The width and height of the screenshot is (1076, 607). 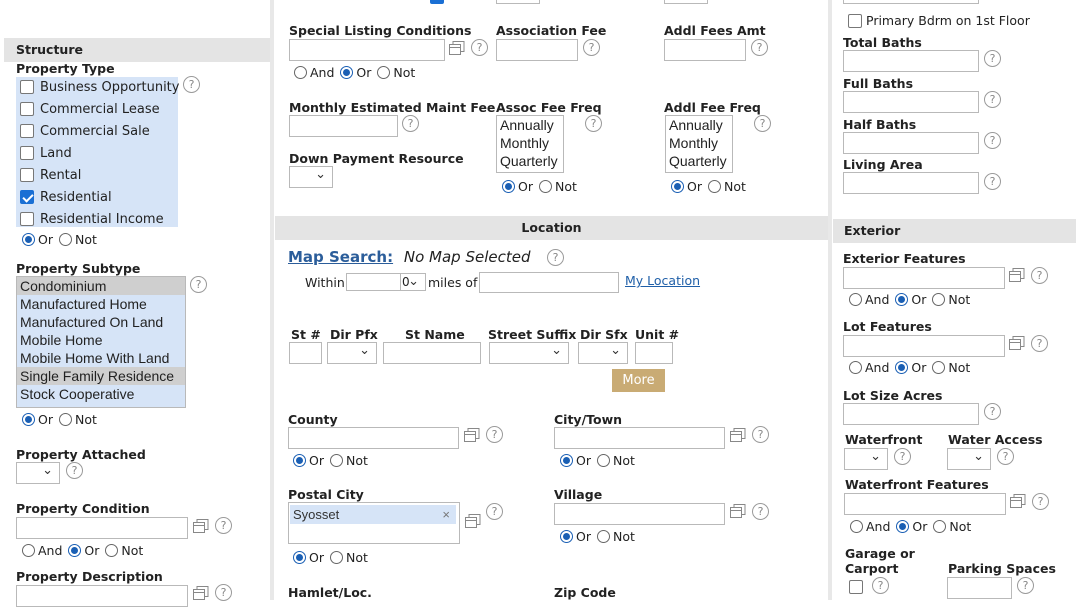 I want to click on city-town-input, so click(x=639, y=438).